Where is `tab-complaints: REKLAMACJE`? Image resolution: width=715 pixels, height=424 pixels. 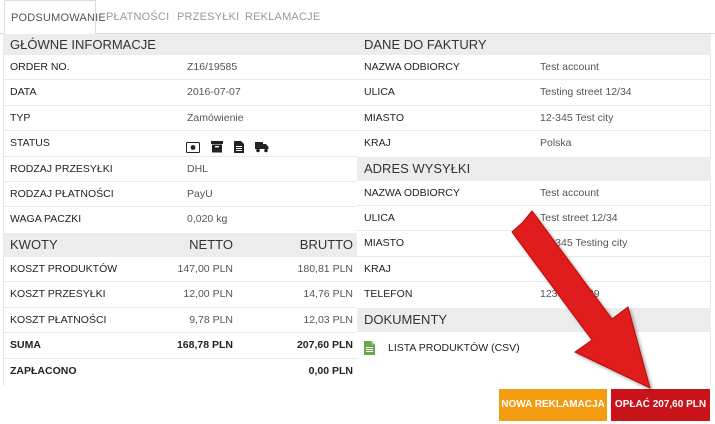 tab-complaints: REKLAMACJE is located at coordinates (282, 17).